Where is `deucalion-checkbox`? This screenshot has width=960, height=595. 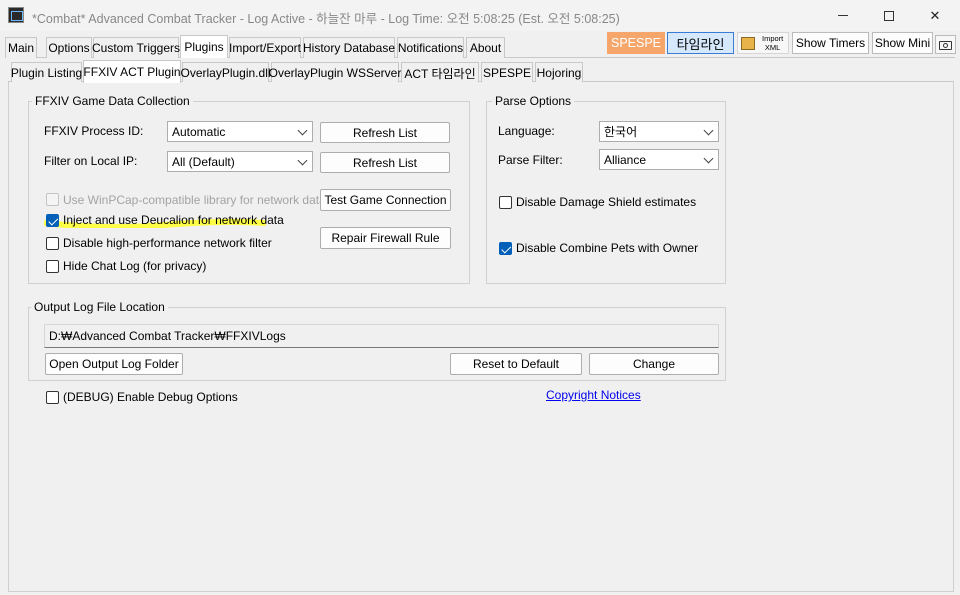
deucalion-checkbox is located at coordinates (52, 220).